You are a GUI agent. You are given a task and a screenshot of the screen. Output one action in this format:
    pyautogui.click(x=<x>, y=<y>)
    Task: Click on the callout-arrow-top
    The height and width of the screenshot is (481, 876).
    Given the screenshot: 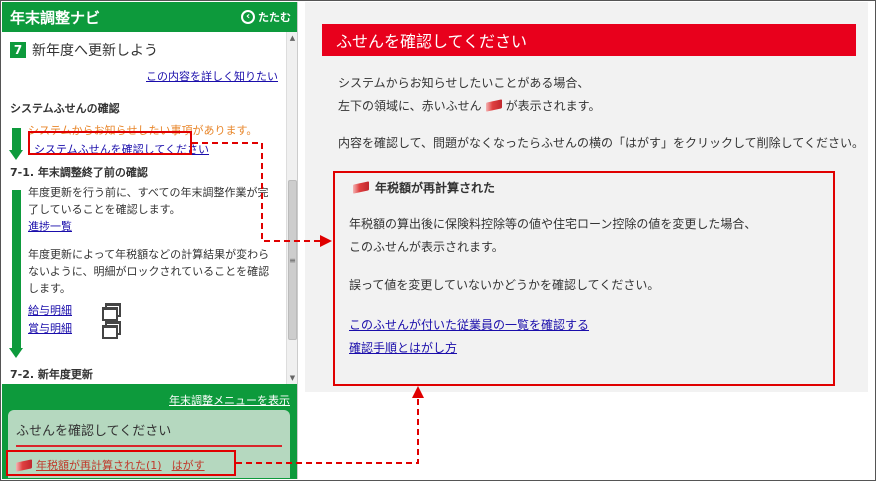 What is the action you would take?
    pyautogui.click(x=256, y=192)
    